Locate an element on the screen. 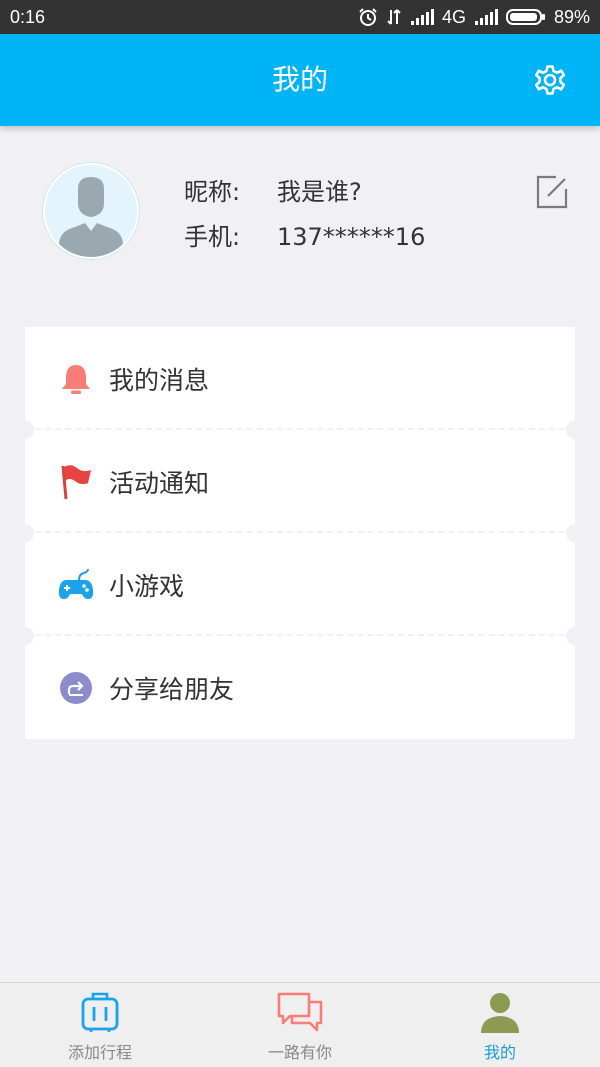 The image size is (600, 1067). title-bar: 我的 is located at coordinates (300, 80).